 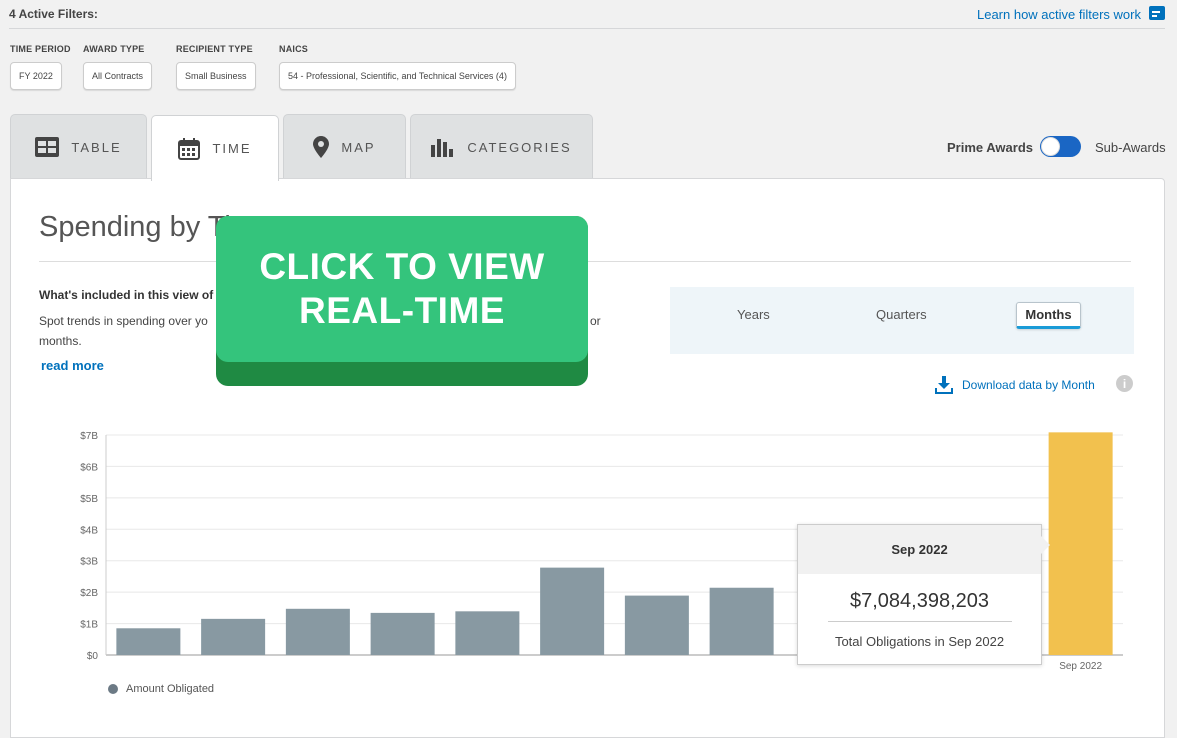 What do you see at coordinates (118, 76) in the screenshot?
I see `filter-chip-award-type: All Contracts` at bounding box center [118, 76].